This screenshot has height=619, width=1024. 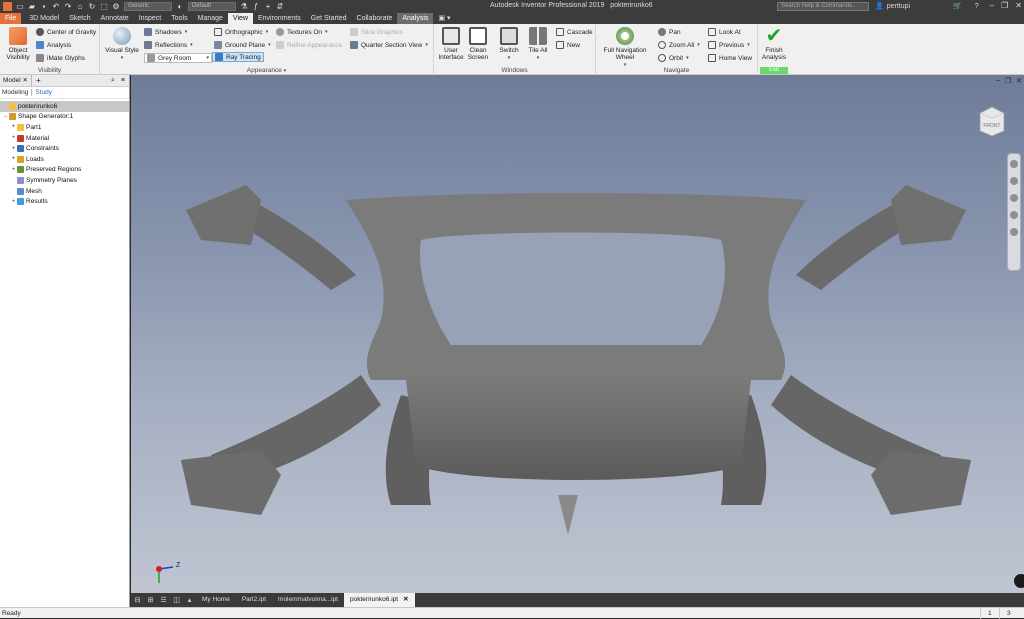 I want to click on restore-icon: ❐, so click(x=1004, y=5).